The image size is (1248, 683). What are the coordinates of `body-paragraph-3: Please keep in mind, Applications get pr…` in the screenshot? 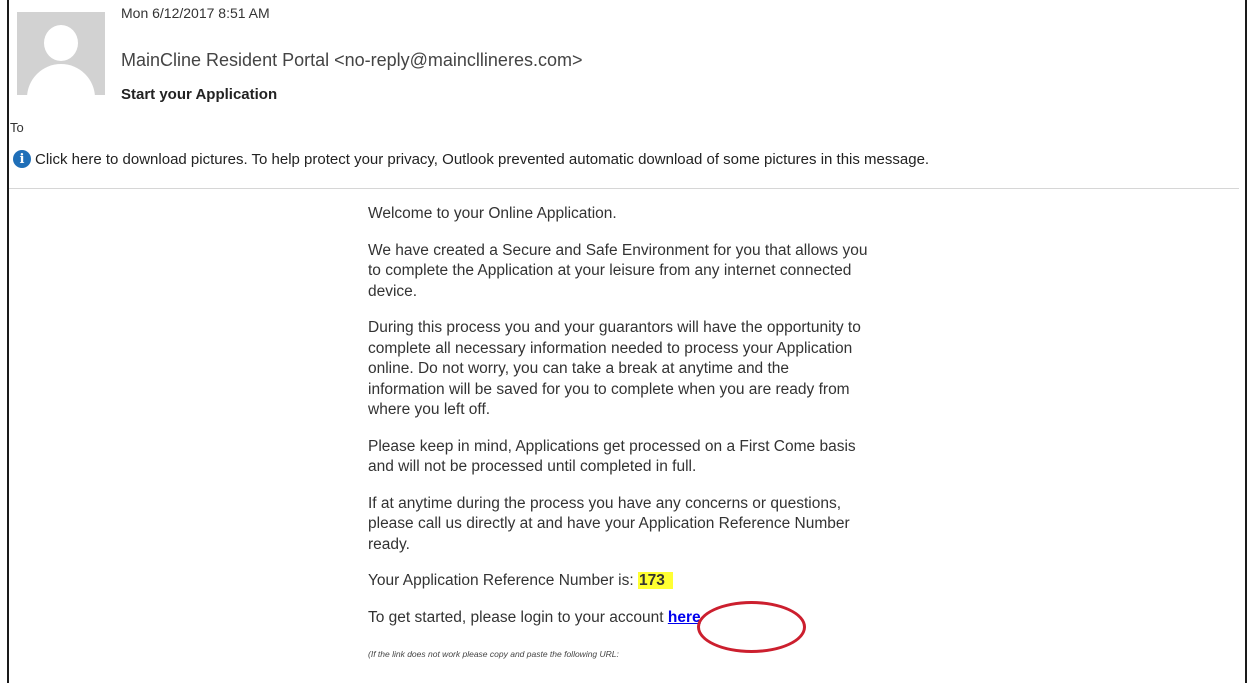 It's located at (612, 456).